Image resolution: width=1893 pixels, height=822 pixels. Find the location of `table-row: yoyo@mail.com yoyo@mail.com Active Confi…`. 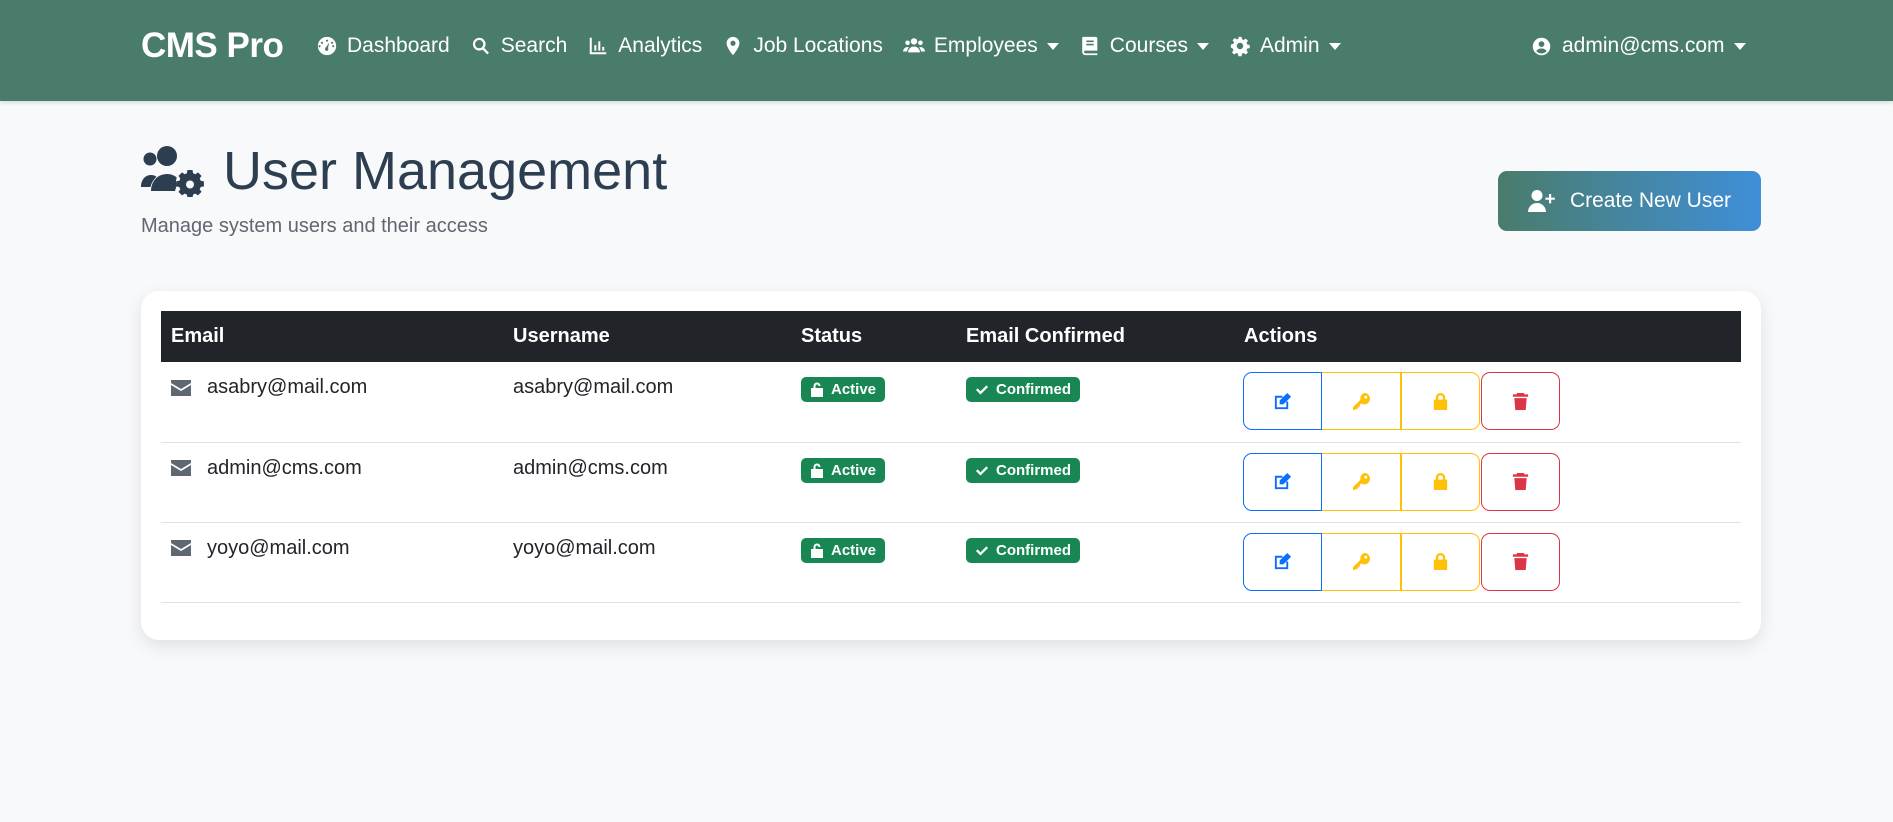

table-row: yoyo@mail.com yoyo@mail.com Active Confi… is located at coordinates (951, 562).